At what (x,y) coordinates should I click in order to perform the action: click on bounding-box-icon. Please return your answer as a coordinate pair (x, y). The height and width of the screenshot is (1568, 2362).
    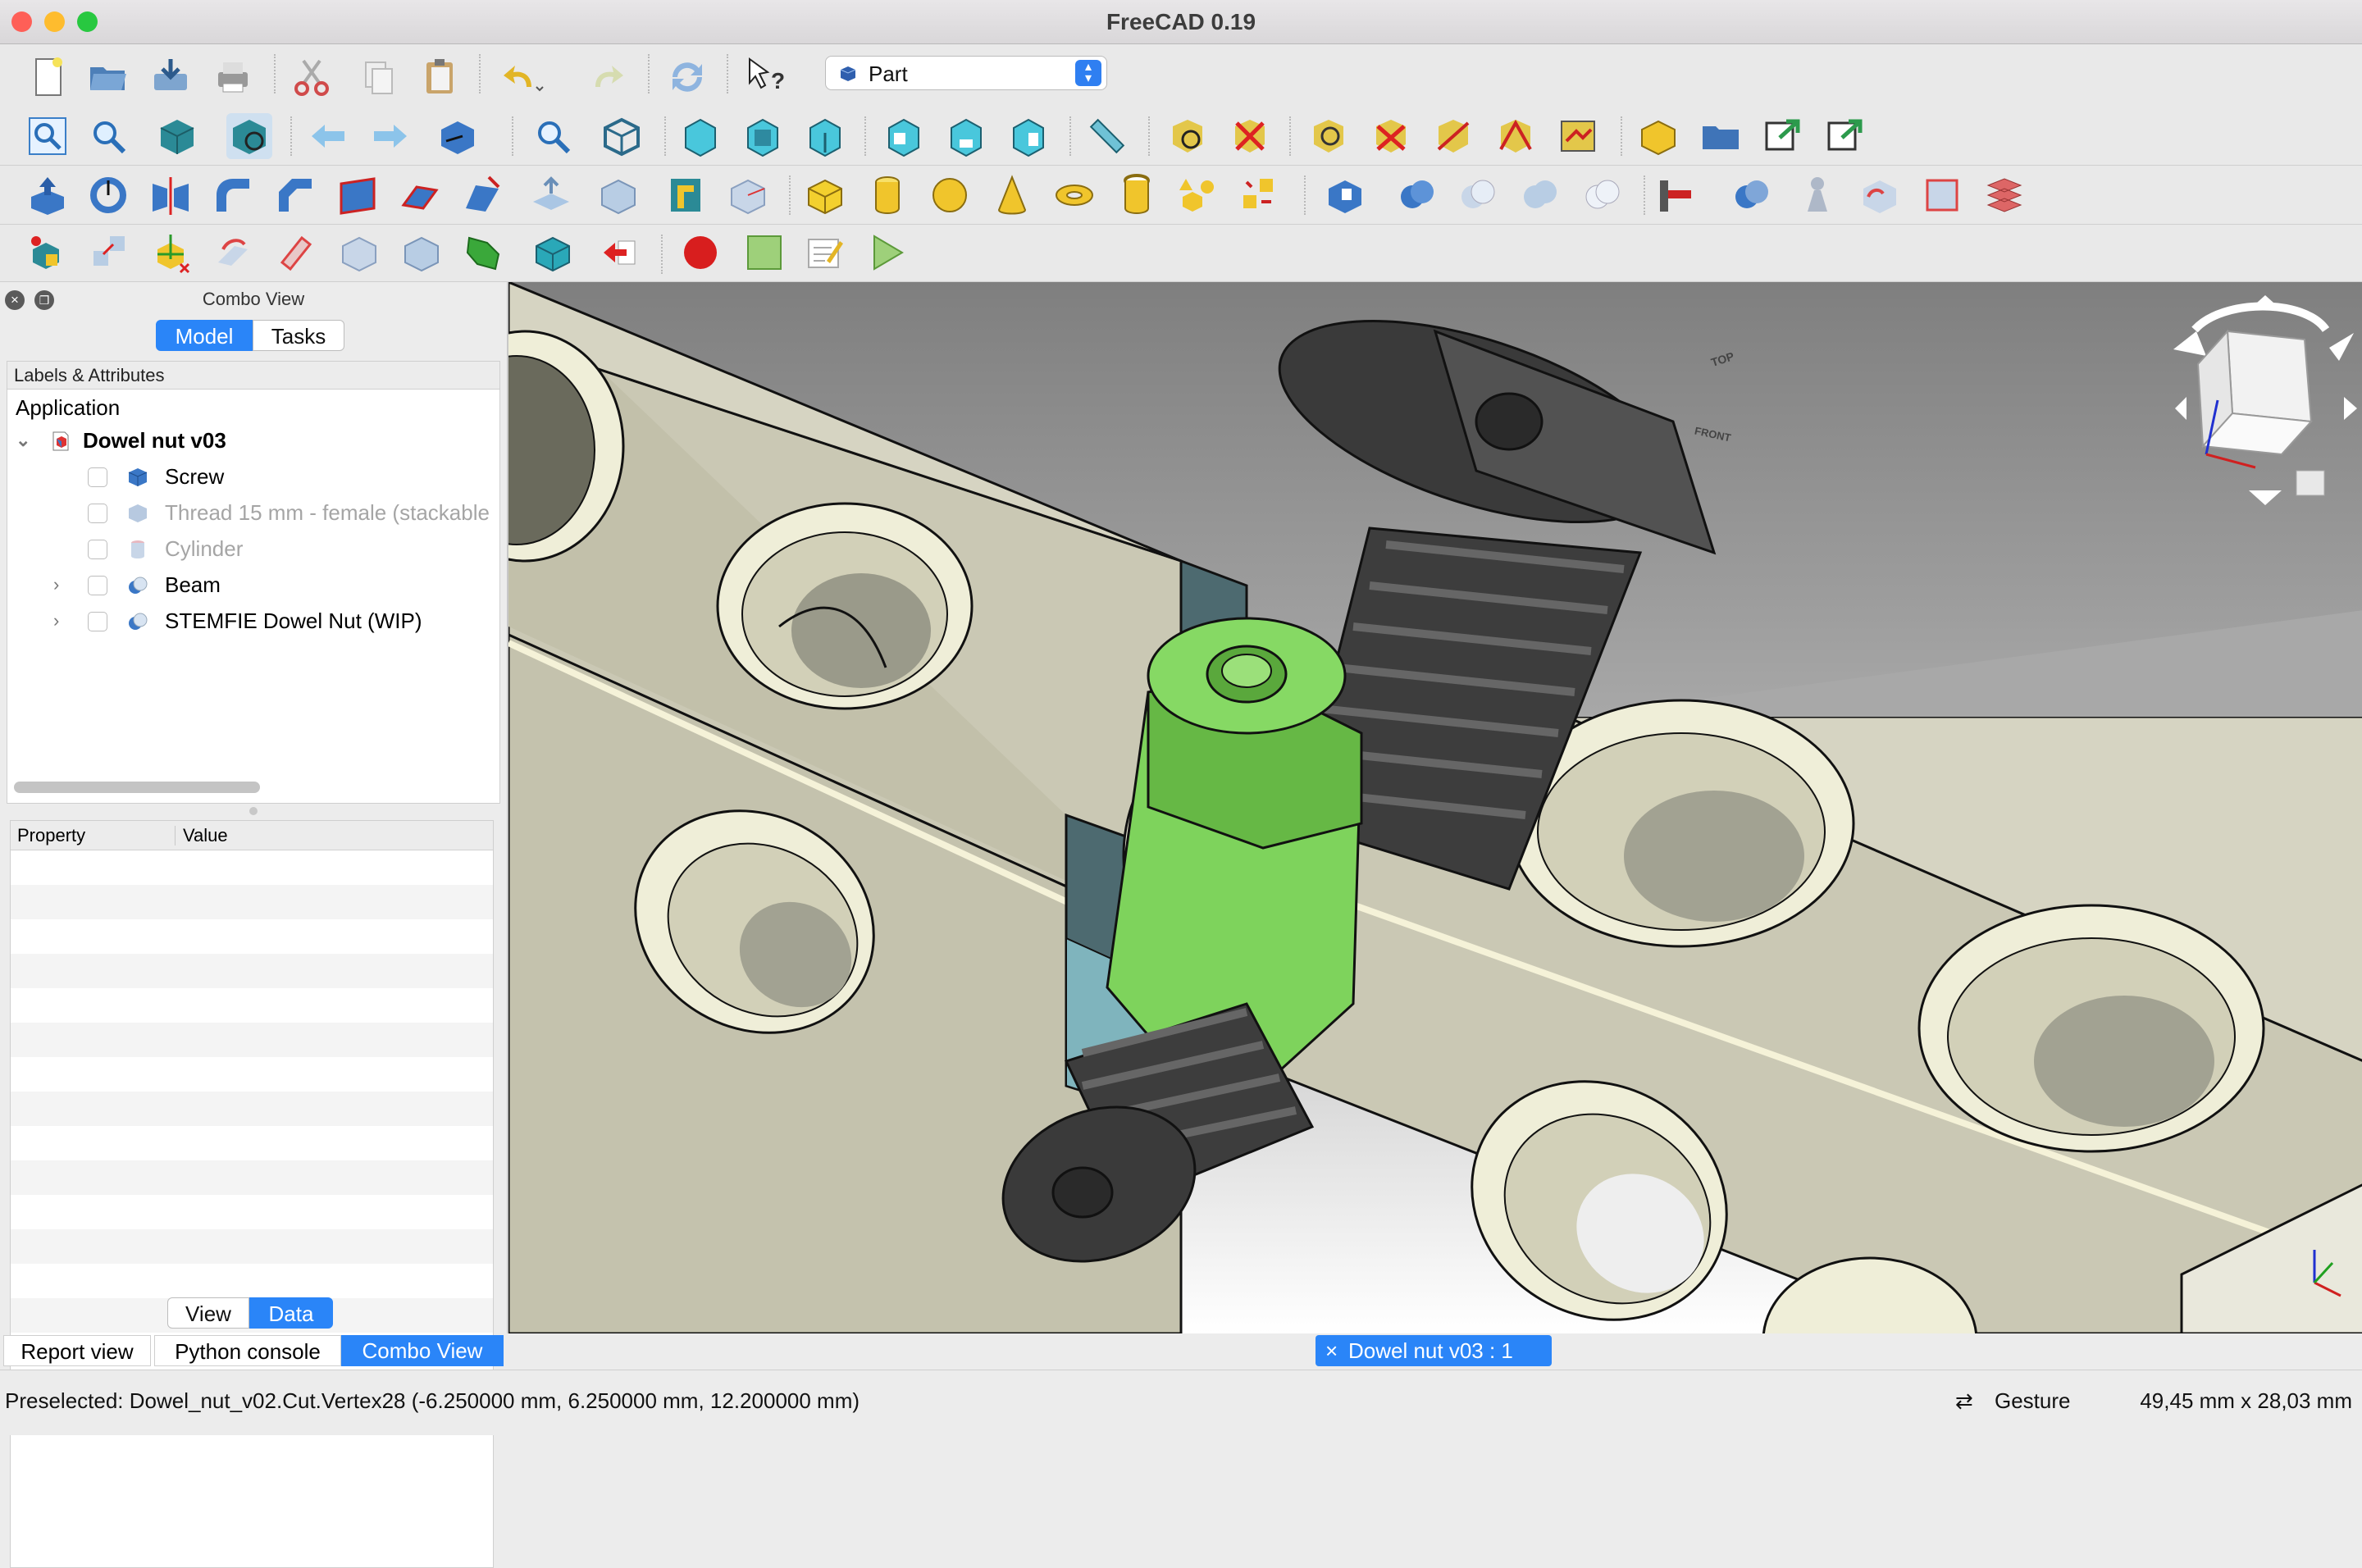
    Looking at the image, I should click on (249, 136).